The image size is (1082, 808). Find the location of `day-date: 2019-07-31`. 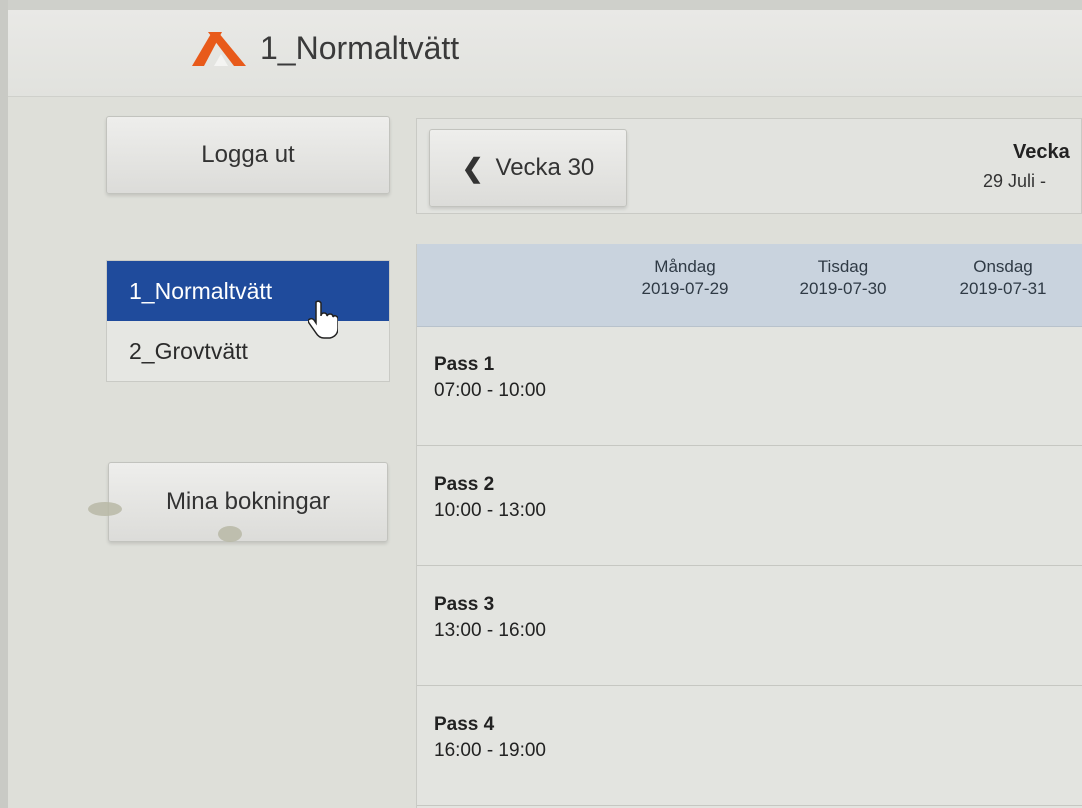

day-date: 2019-07-31 is located at coordinates (1003, 288).